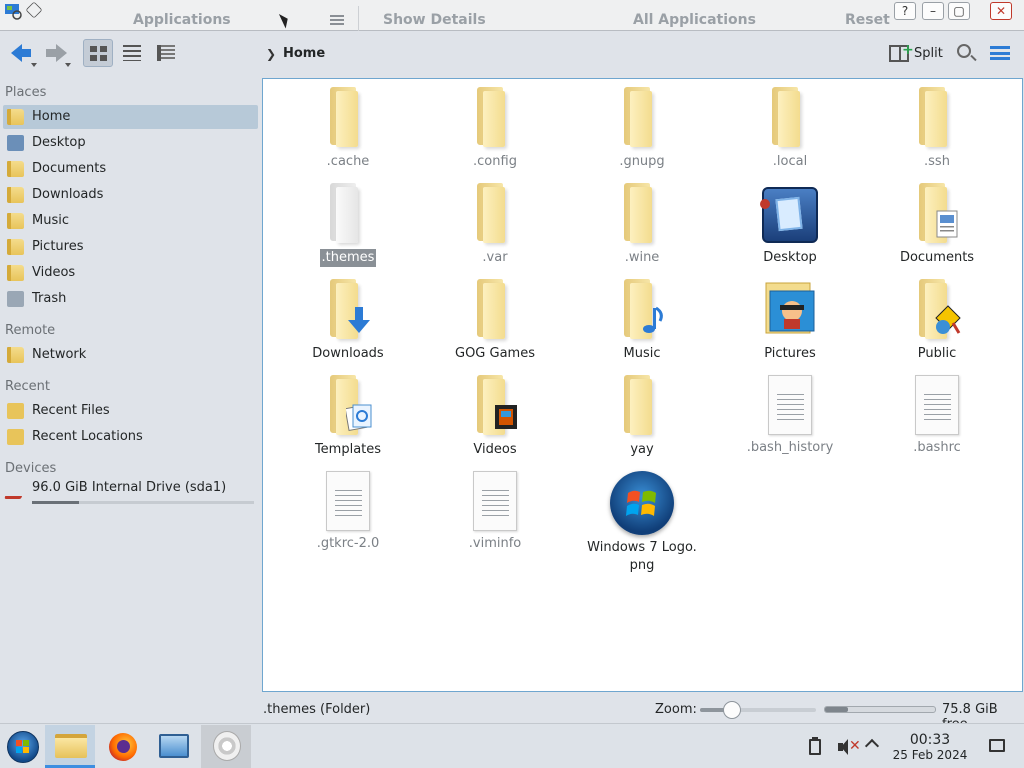  Describe the element at coordinates (15, 355) in the screenshot. I see `network-folder-icon` at that location.